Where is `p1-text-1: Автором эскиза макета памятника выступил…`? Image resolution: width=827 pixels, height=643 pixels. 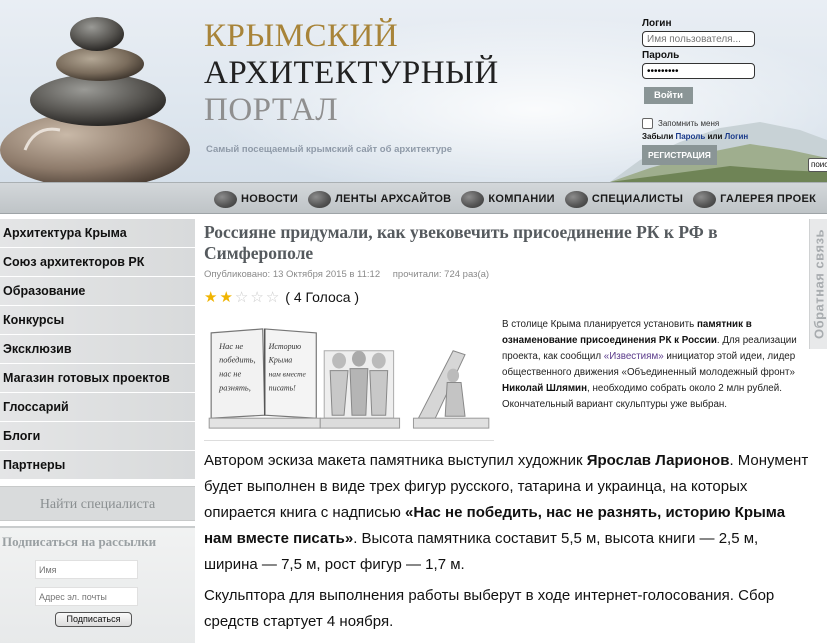
p1-text-1: Автором эскиза макета памятника выступил… is located at coordinates (395, 460).